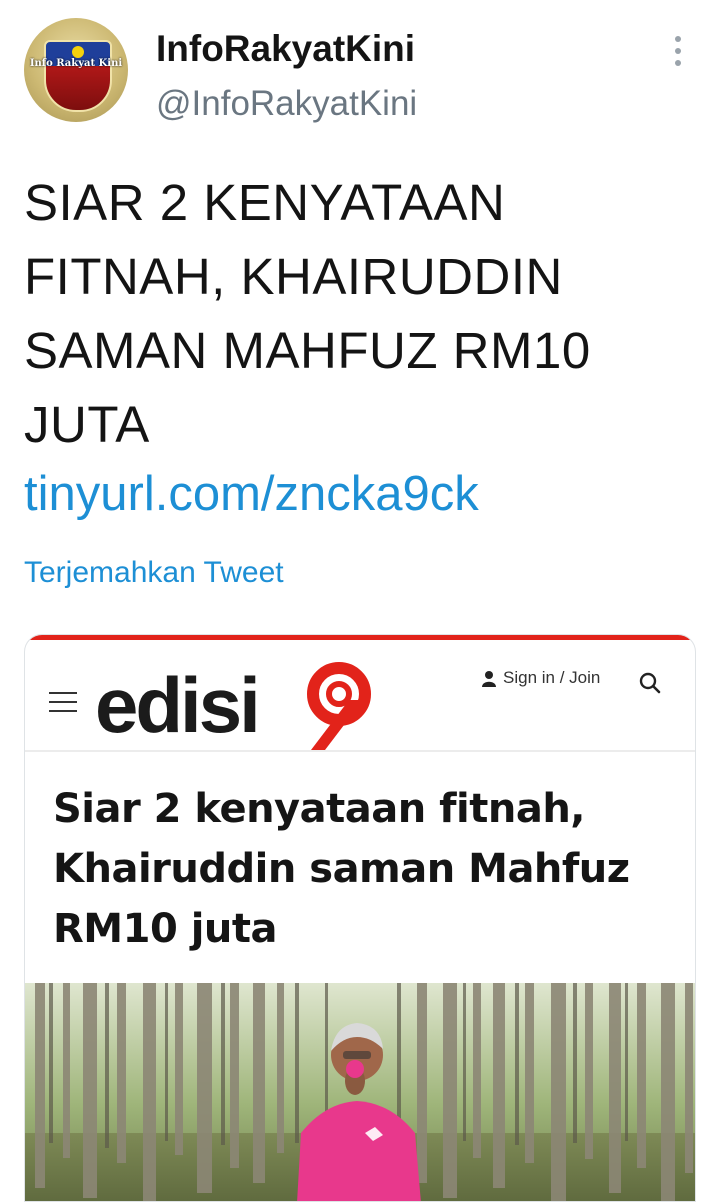 The width and height of the screenshot is (718, 1202). I want to click on more-vertical-icon, so click(678, 51).